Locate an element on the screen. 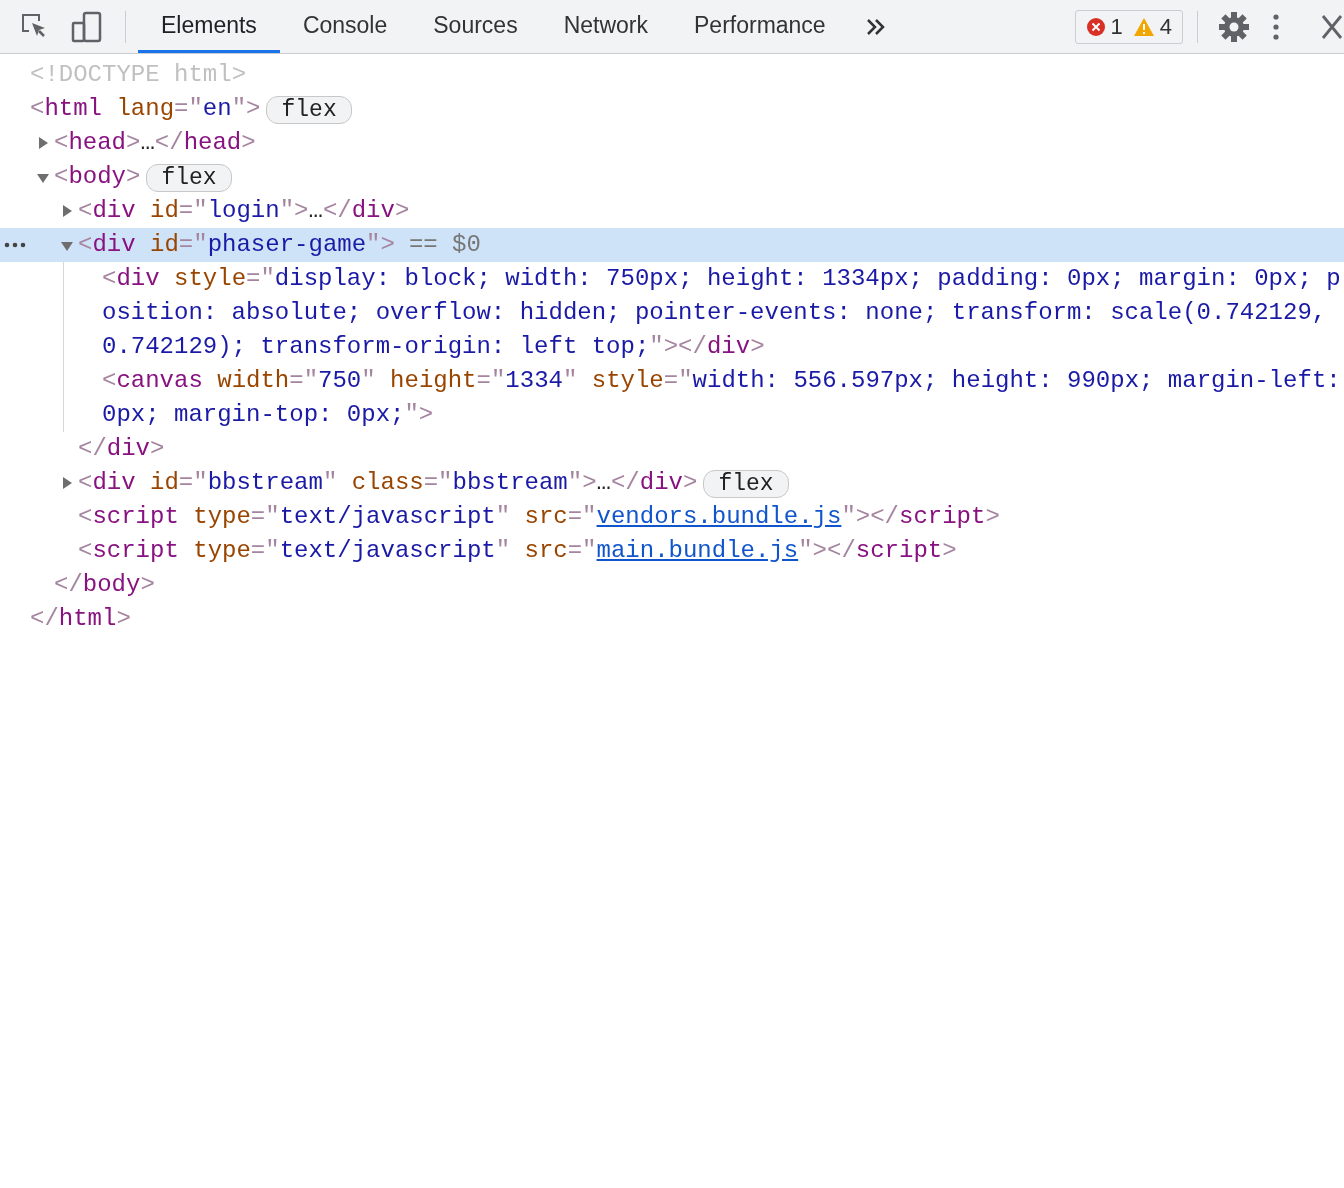 This screenshot has width=1344, height=1188. dom-node: <head>…</head> is located at coordinates (155, 143).